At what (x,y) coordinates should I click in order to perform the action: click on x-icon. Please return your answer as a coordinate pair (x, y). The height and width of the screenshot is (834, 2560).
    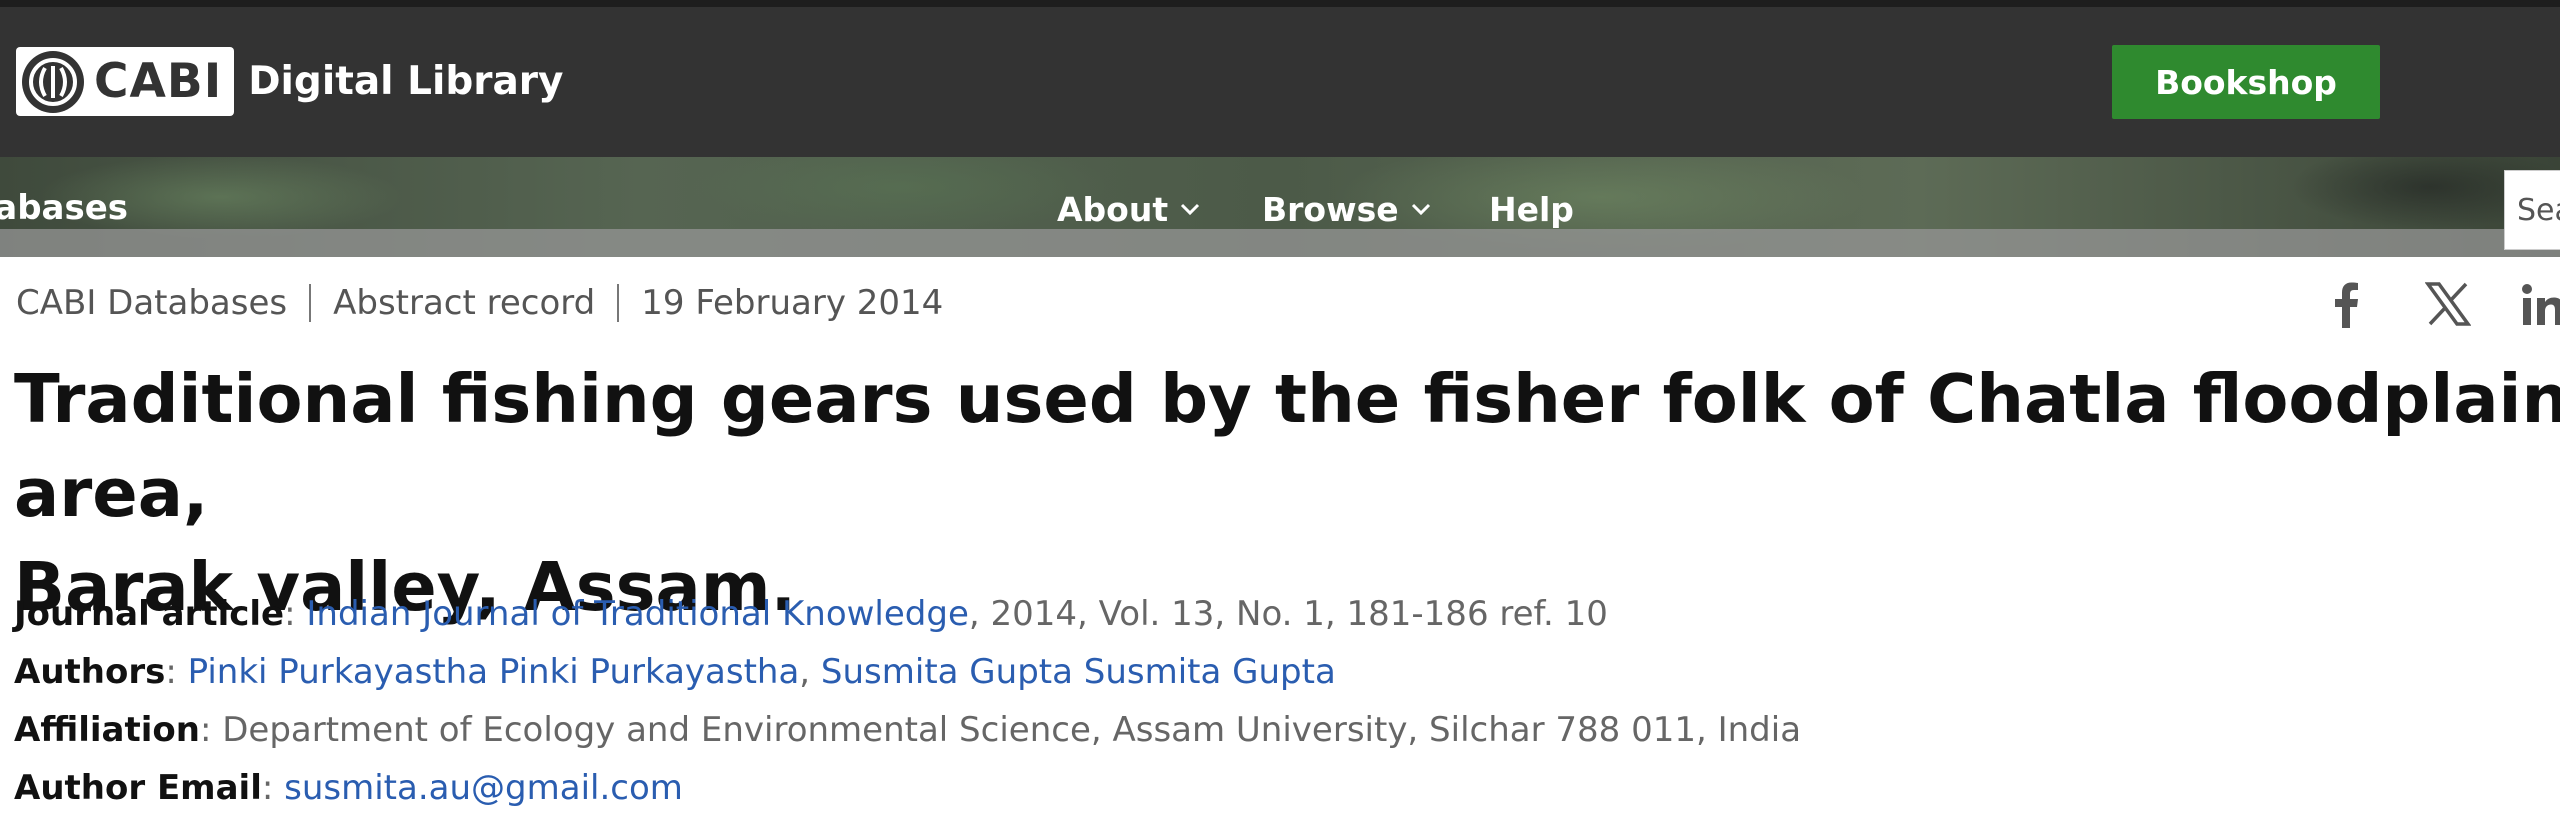
    Looking at the image, I should click on (2448, 304).